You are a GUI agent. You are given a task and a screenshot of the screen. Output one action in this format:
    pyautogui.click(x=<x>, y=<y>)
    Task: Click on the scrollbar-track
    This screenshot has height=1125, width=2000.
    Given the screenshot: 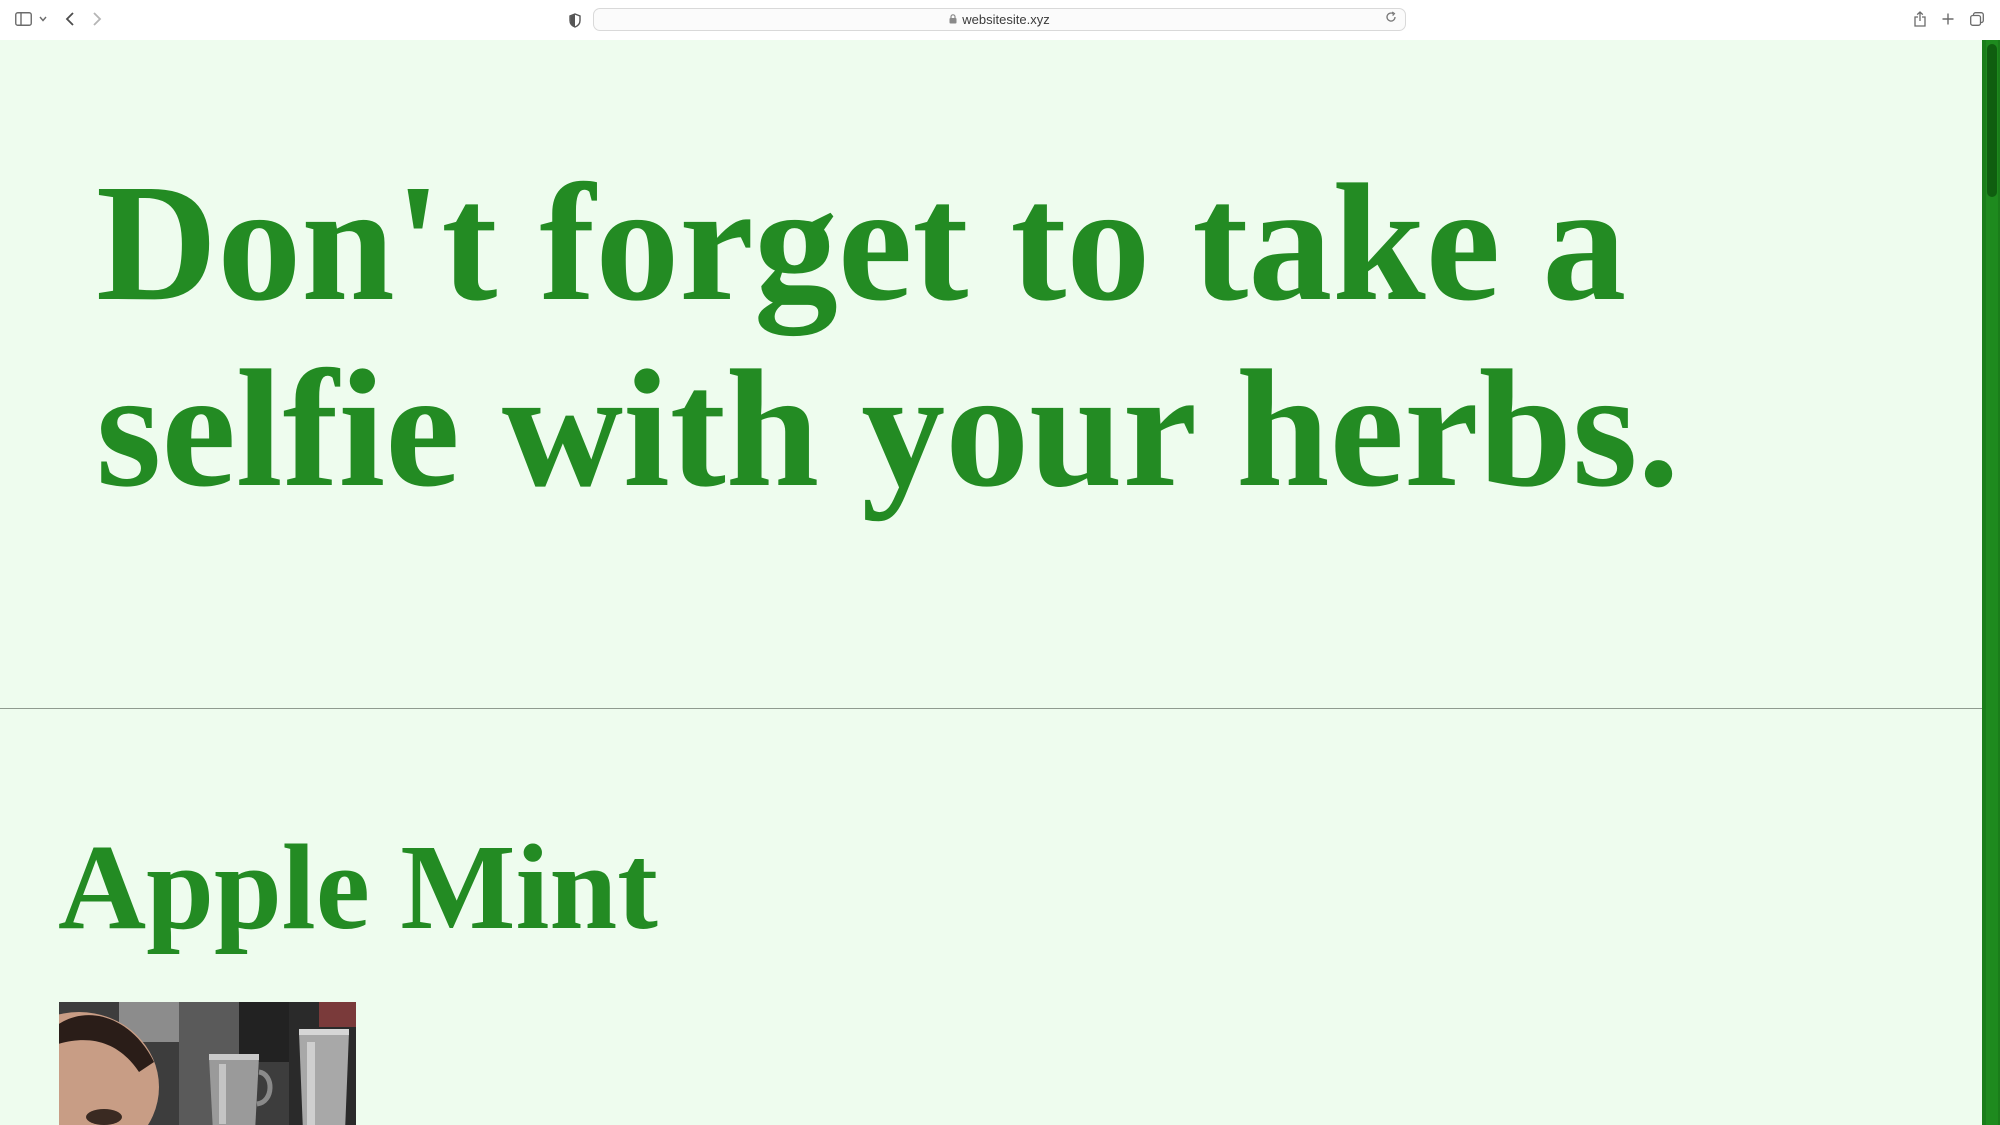 What is the action you would take?
    pyautogui.click(x=1992, y=582)
    